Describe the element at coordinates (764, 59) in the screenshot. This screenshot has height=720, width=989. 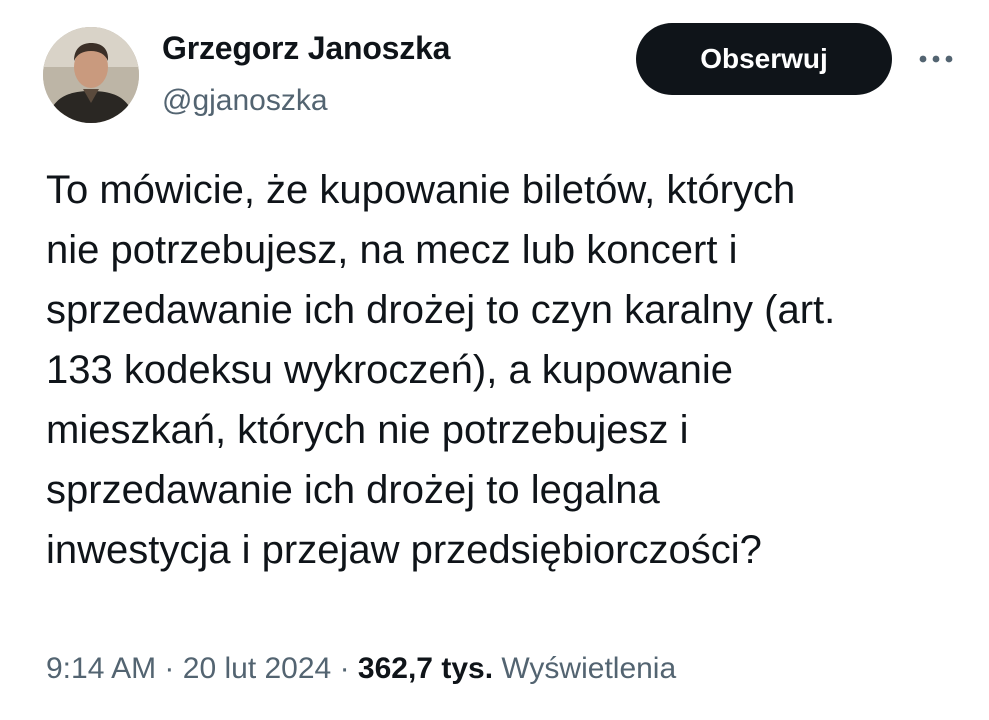
I see `follow-button: Obserwuj` at that location.